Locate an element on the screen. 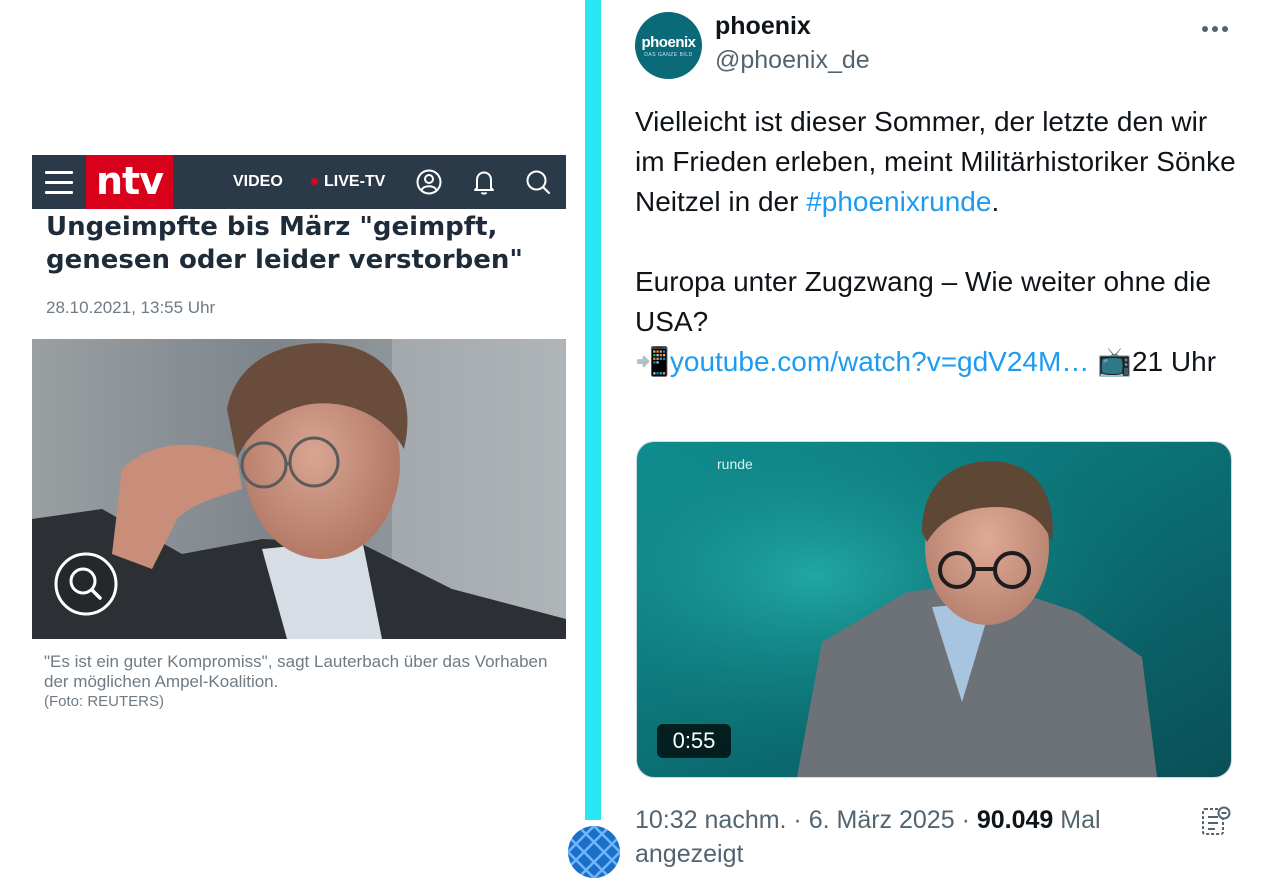 This screenshot has height=888, width=1280. video-duration-badge: 0:55 is located at coordinates (694, 741).